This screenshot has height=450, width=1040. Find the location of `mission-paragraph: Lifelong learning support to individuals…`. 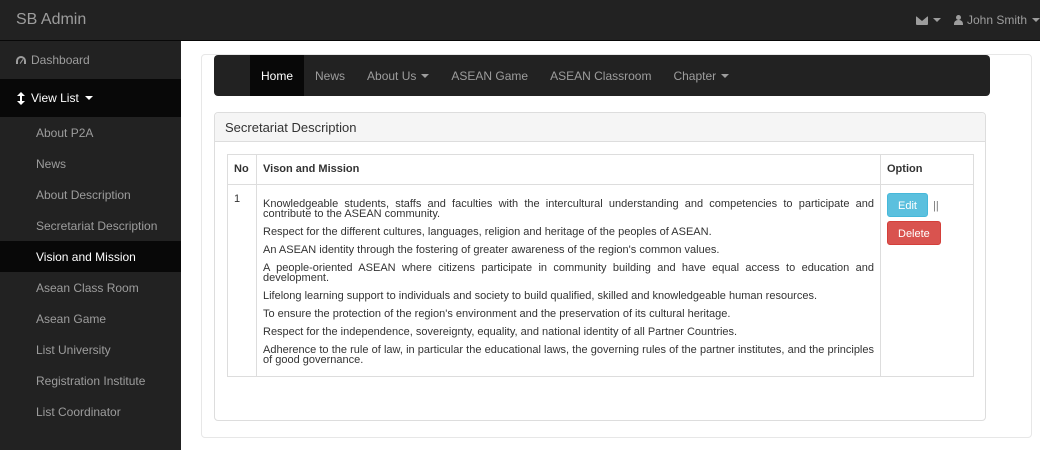

mission-paragraph: Lifelong learning support to individuals… is located at coordinates (540, 296).